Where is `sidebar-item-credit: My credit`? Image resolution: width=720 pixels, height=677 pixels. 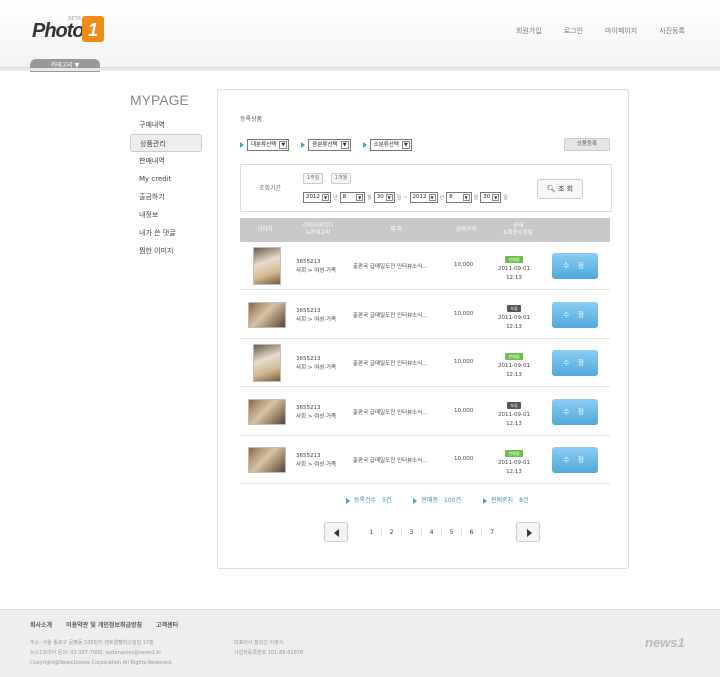
sidebar-item-credit: My credit is located at coordinates (170, 179).